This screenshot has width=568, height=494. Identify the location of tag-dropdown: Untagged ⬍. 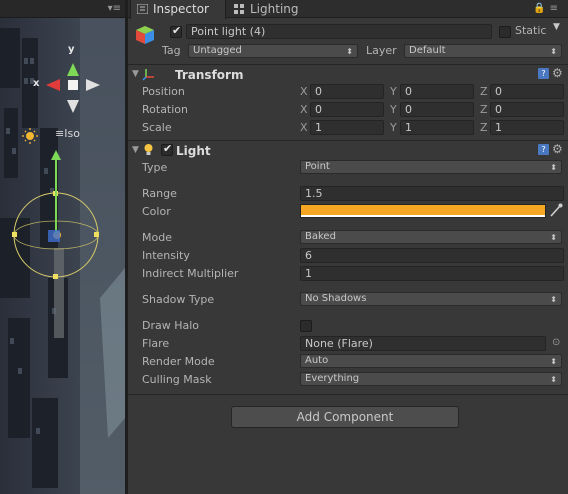
(273, 51).